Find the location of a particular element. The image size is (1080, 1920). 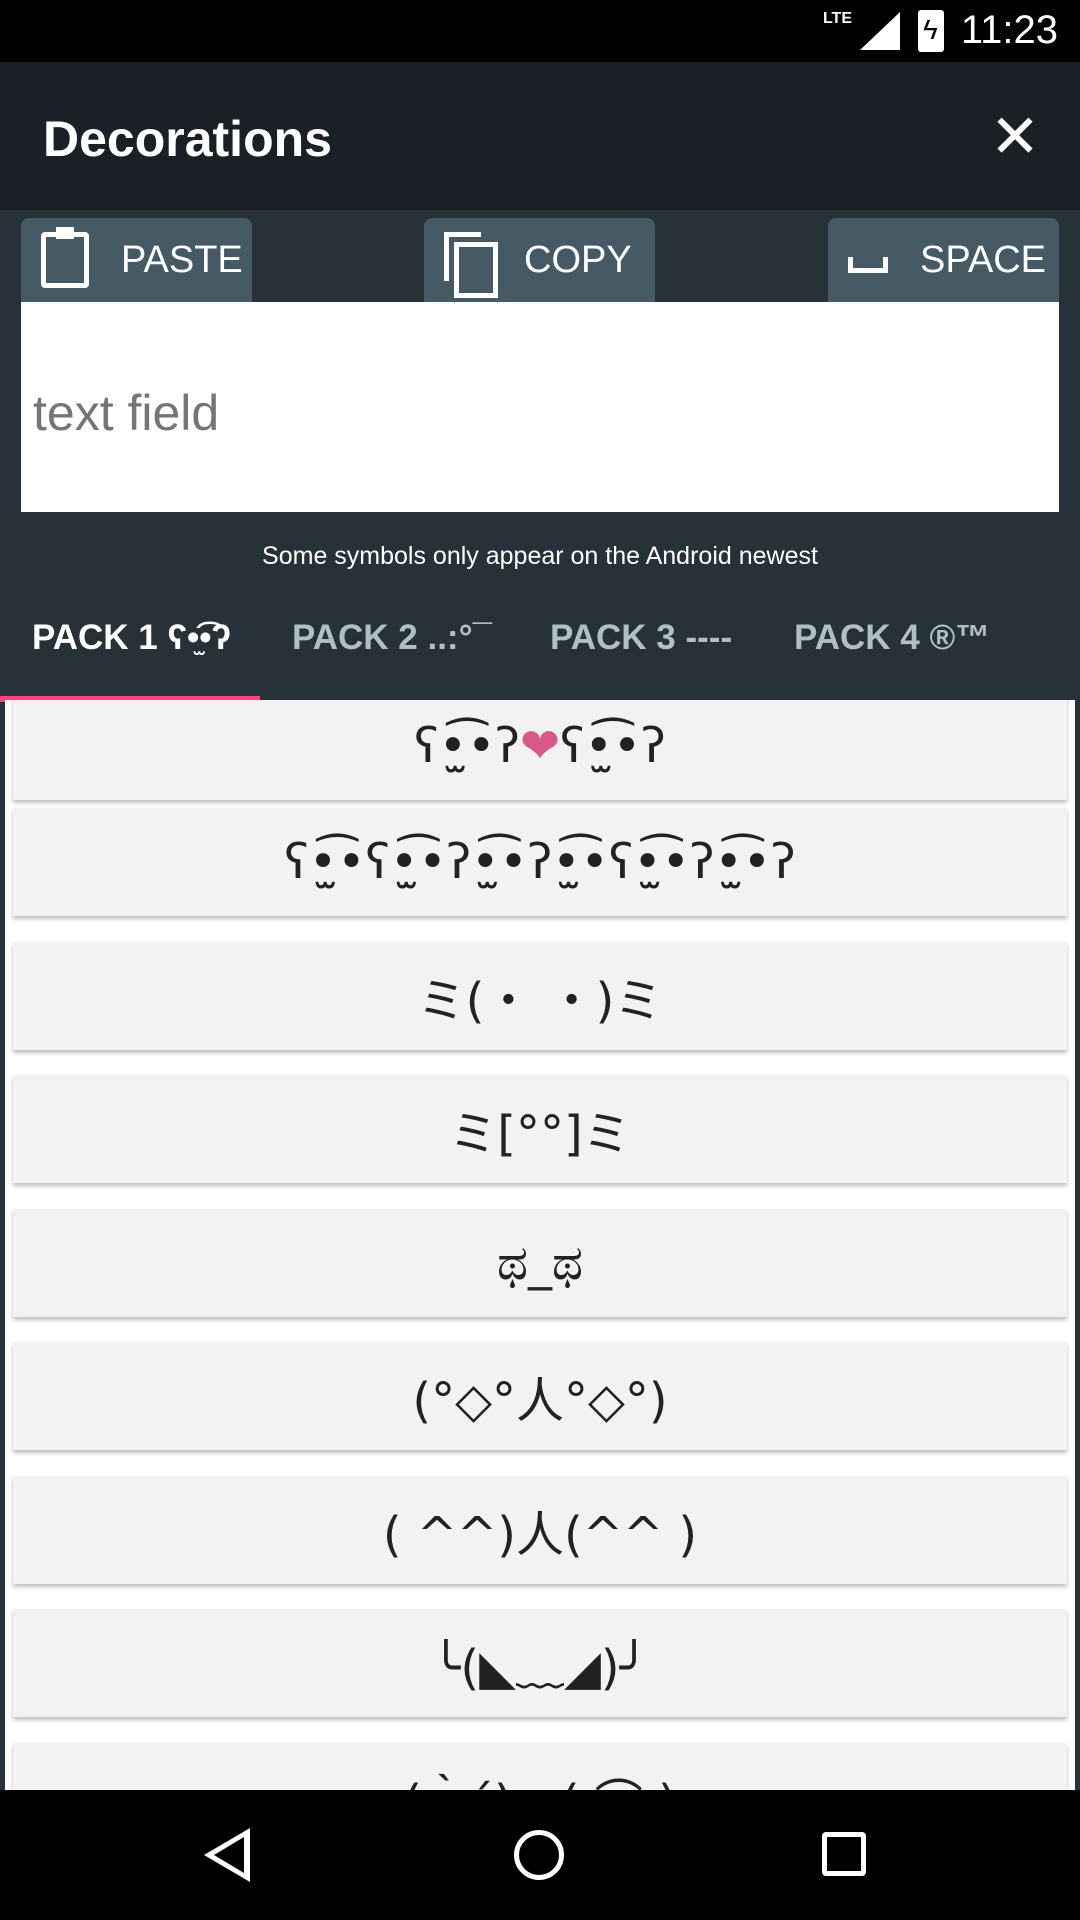

space-button: SPACE is located at coordinates (943, 260).